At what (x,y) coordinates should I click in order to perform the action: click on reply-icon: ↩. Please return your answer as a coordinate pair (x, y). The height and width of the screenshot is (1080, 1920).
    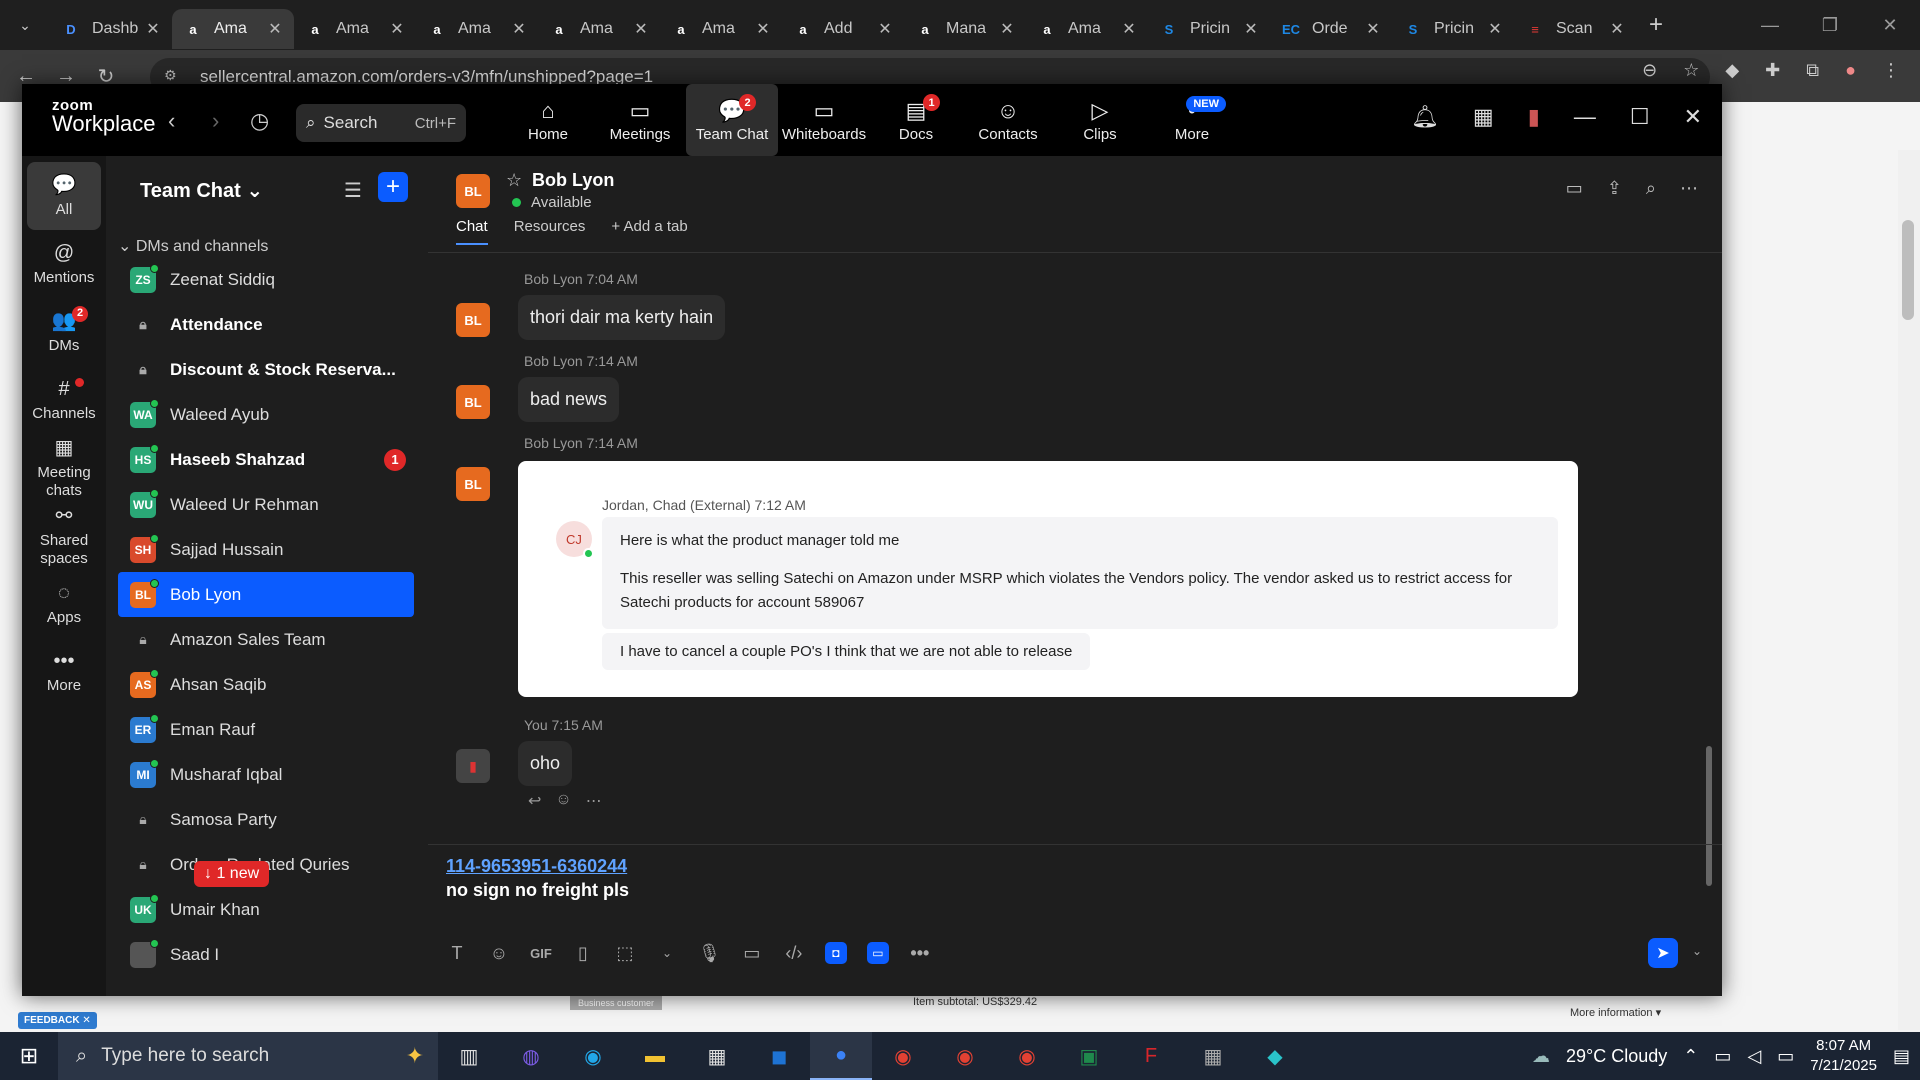
    Looking at the image, I should click on (534, 801).